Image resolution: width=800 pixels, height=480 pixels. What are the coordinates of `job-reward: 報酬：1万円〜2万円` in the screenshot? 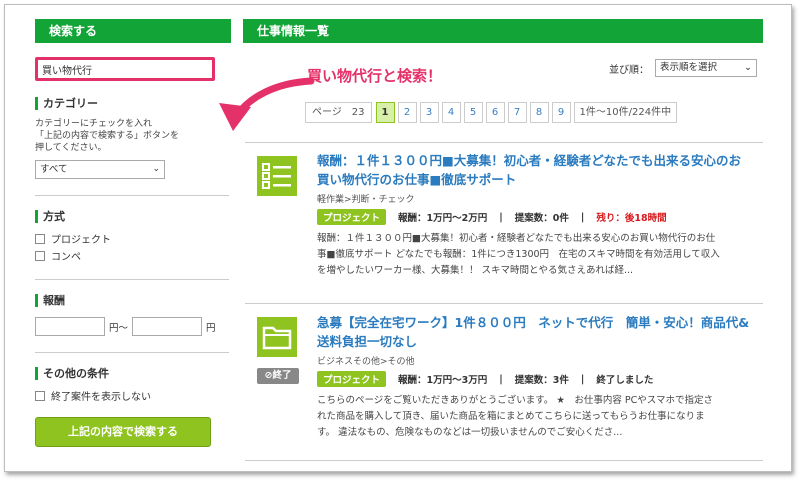 It's located at (443, 218).